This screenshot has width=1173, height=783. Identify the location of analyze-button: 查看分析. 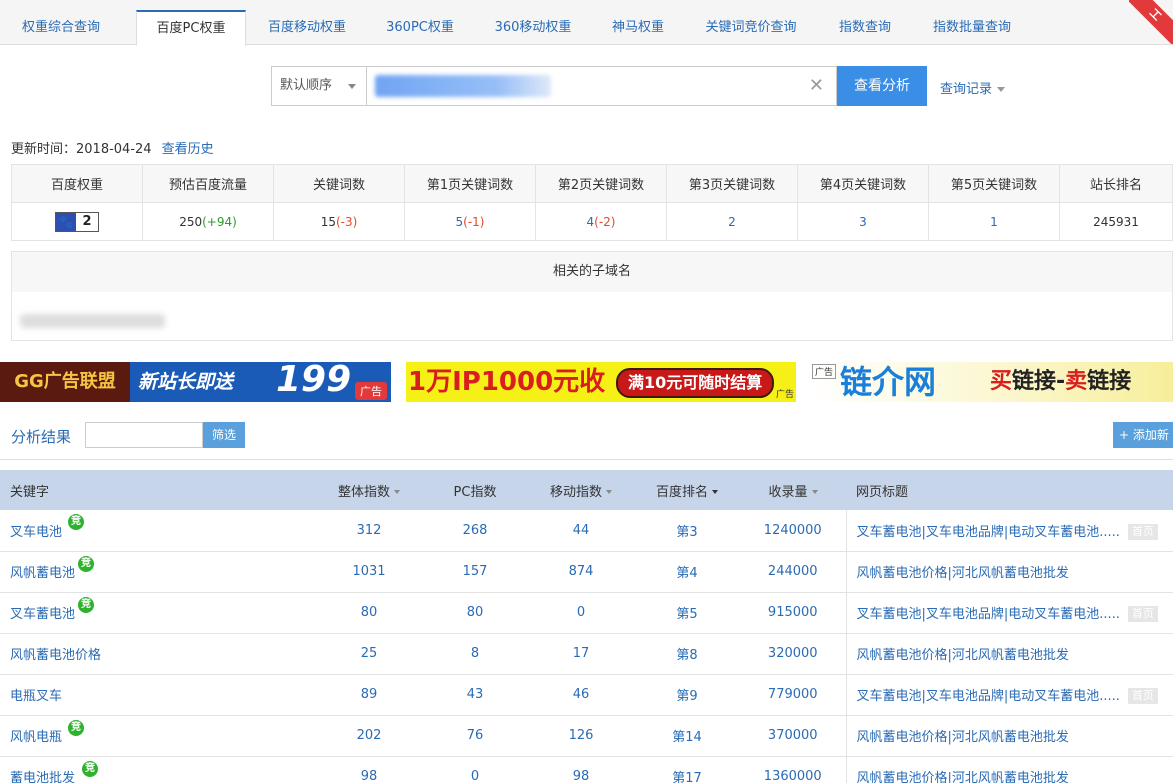
(882, 86).